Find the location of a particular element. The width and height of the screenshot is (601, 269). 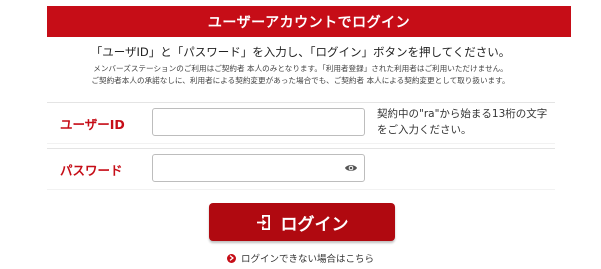

userid-hint: 契約中の"ra"から始まる13桁の文字をご入力ください。 is located at coordinates (462, 122).